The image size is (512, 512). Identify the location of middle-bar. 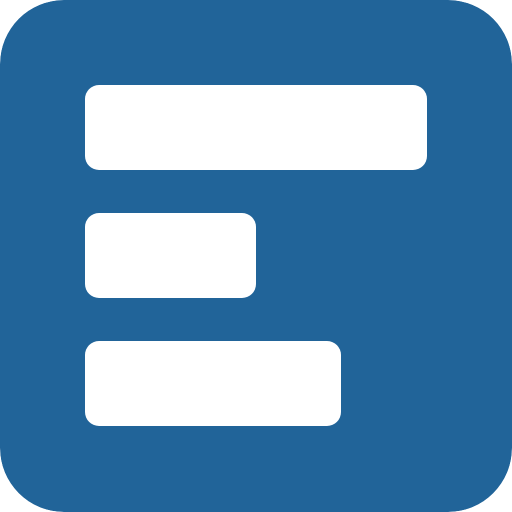
(170, 255).